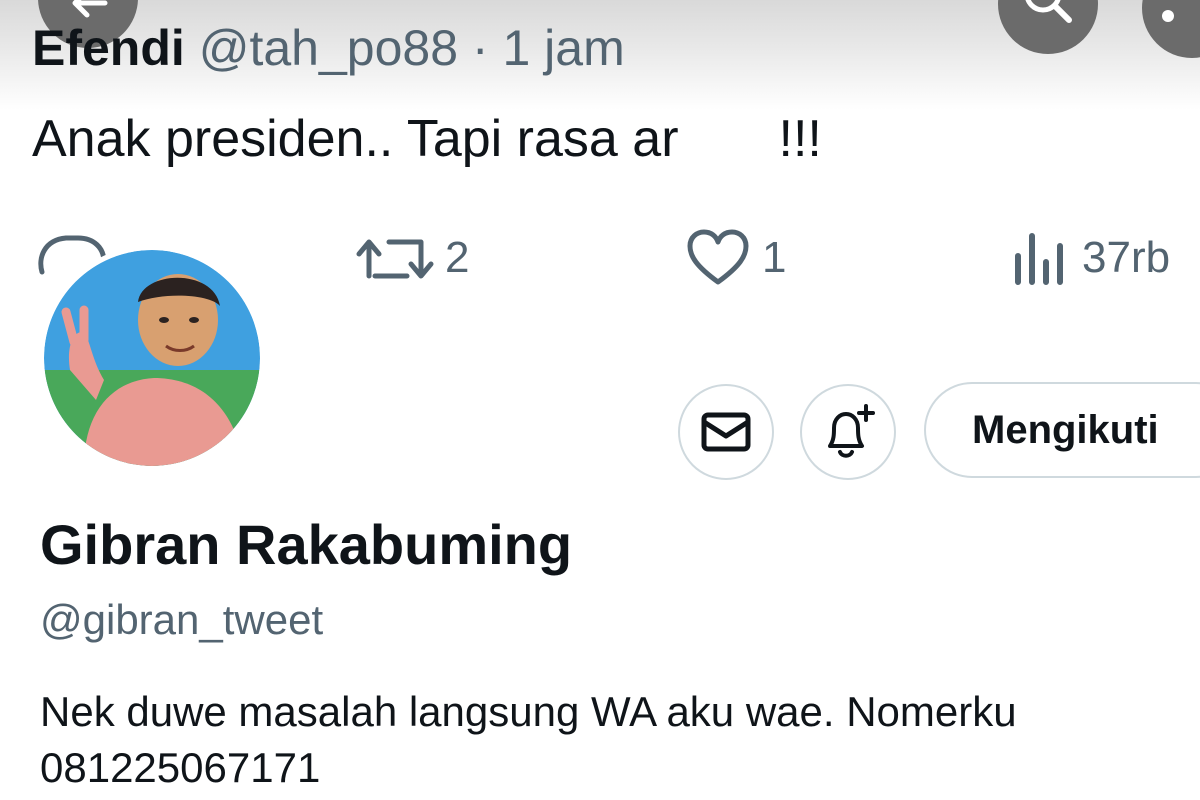 The width and height of the screenshot is (1200, 800). I want to click on envelope-icon, so click(726, 432).